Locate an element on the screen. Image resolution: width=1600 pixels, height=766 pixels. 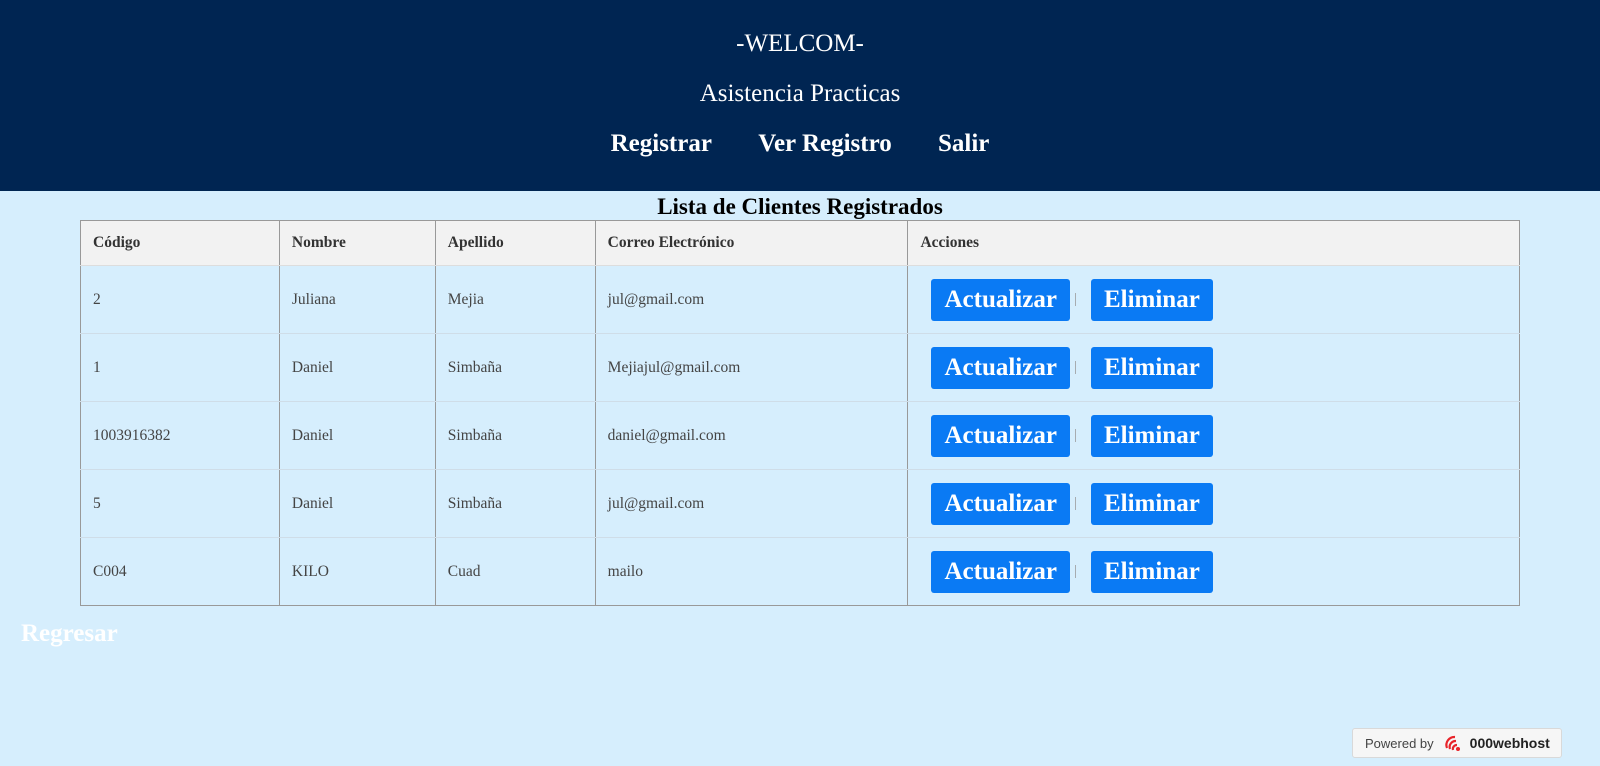
nav-ver-registro-link: Ver Registro is located at coordinates (825, 143).